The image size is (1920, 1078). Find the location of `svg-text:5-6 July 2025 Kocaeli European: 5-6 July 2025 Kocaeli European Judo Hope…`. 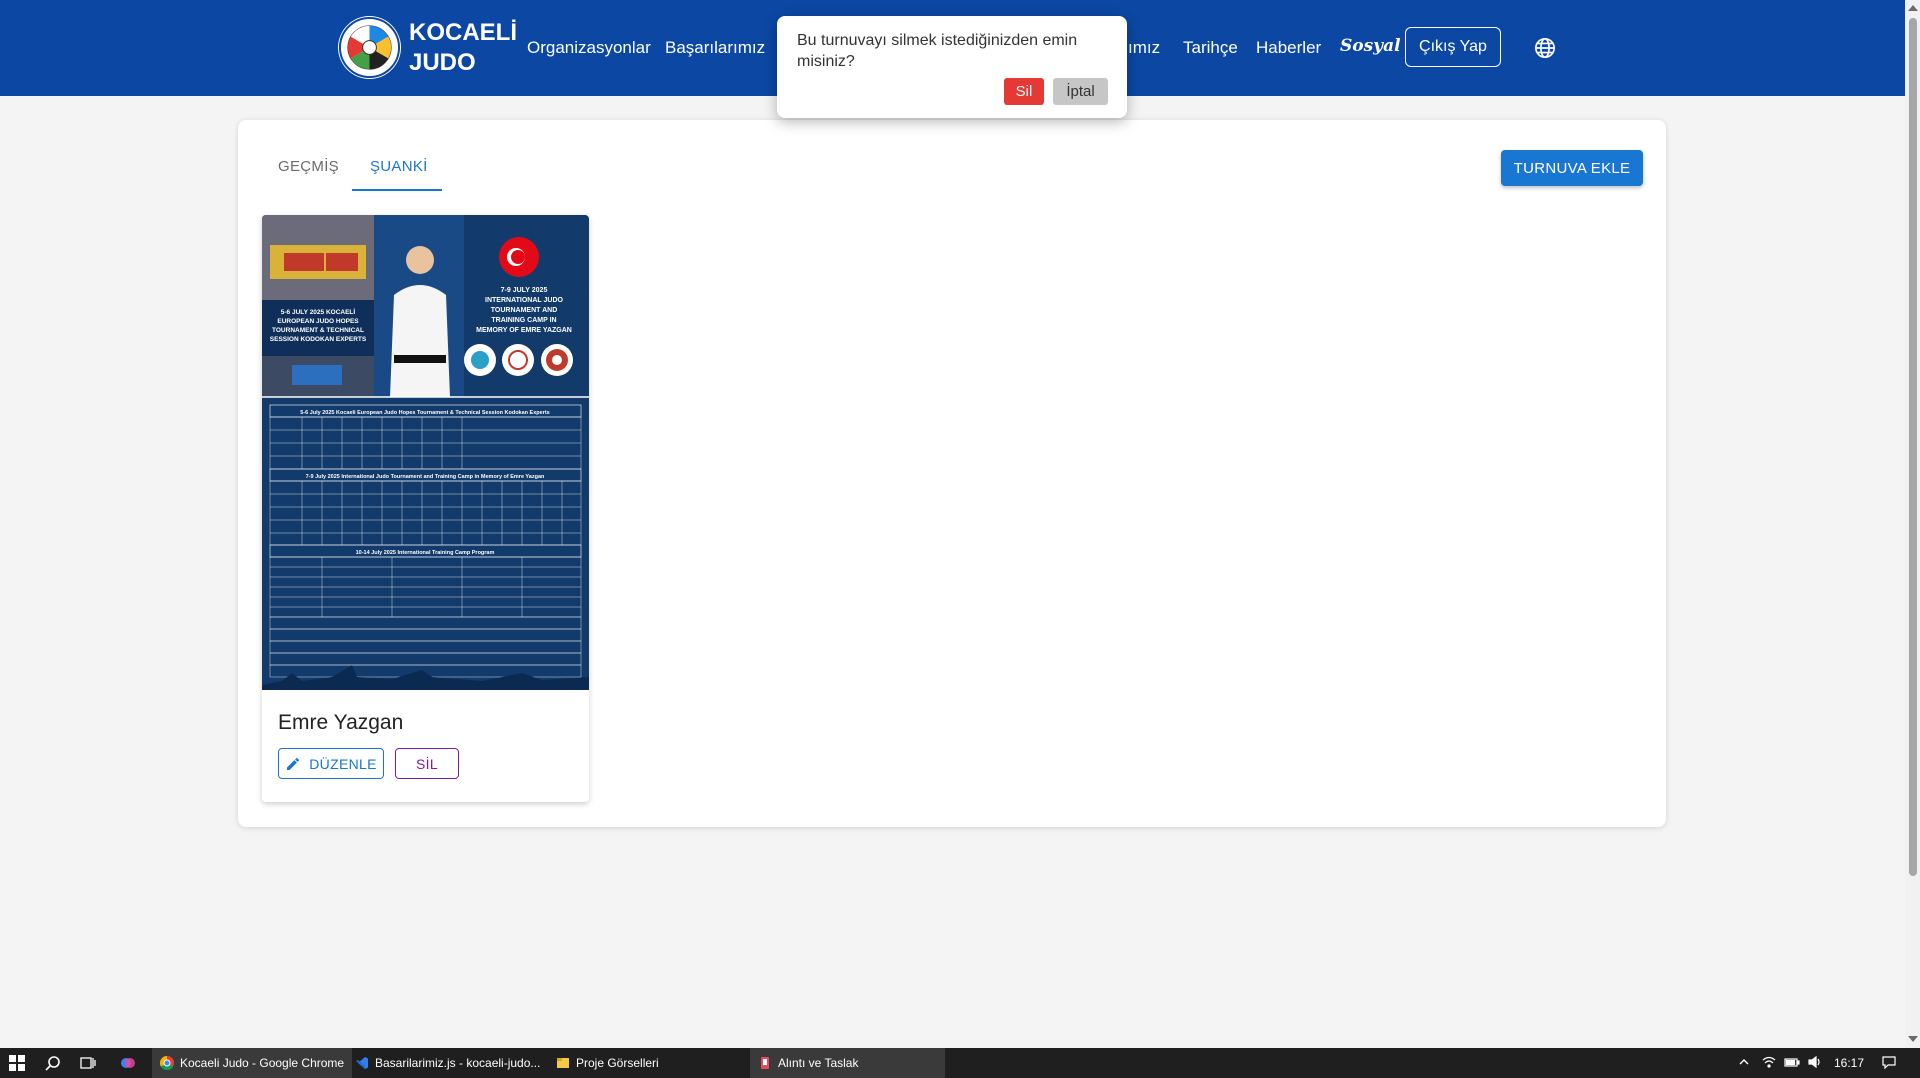

svg-text:5-6 July 2025 Kocaeli European: 5-6 July 2025 Kocaeli European Judo Hope… is located at coordinates (425, 413).